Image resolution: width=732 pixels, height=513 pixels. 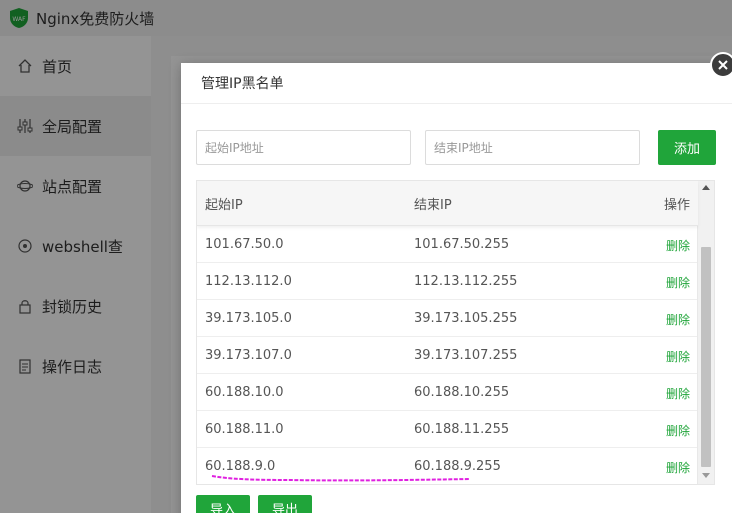 I want to click on column-header-start-ip: 起始IP, so click(x=224, y=205).